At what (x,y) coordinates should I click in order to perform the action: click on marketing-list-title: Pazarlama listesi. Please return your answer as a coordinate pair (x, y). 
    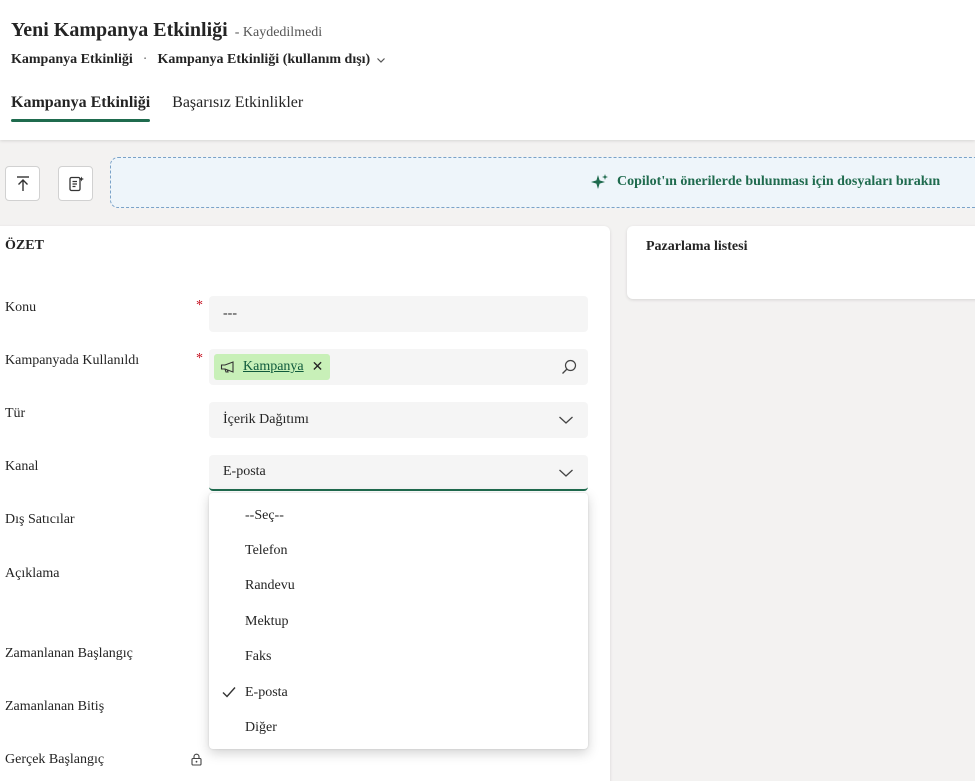
    Looking at the image, I should click on (697, 246).